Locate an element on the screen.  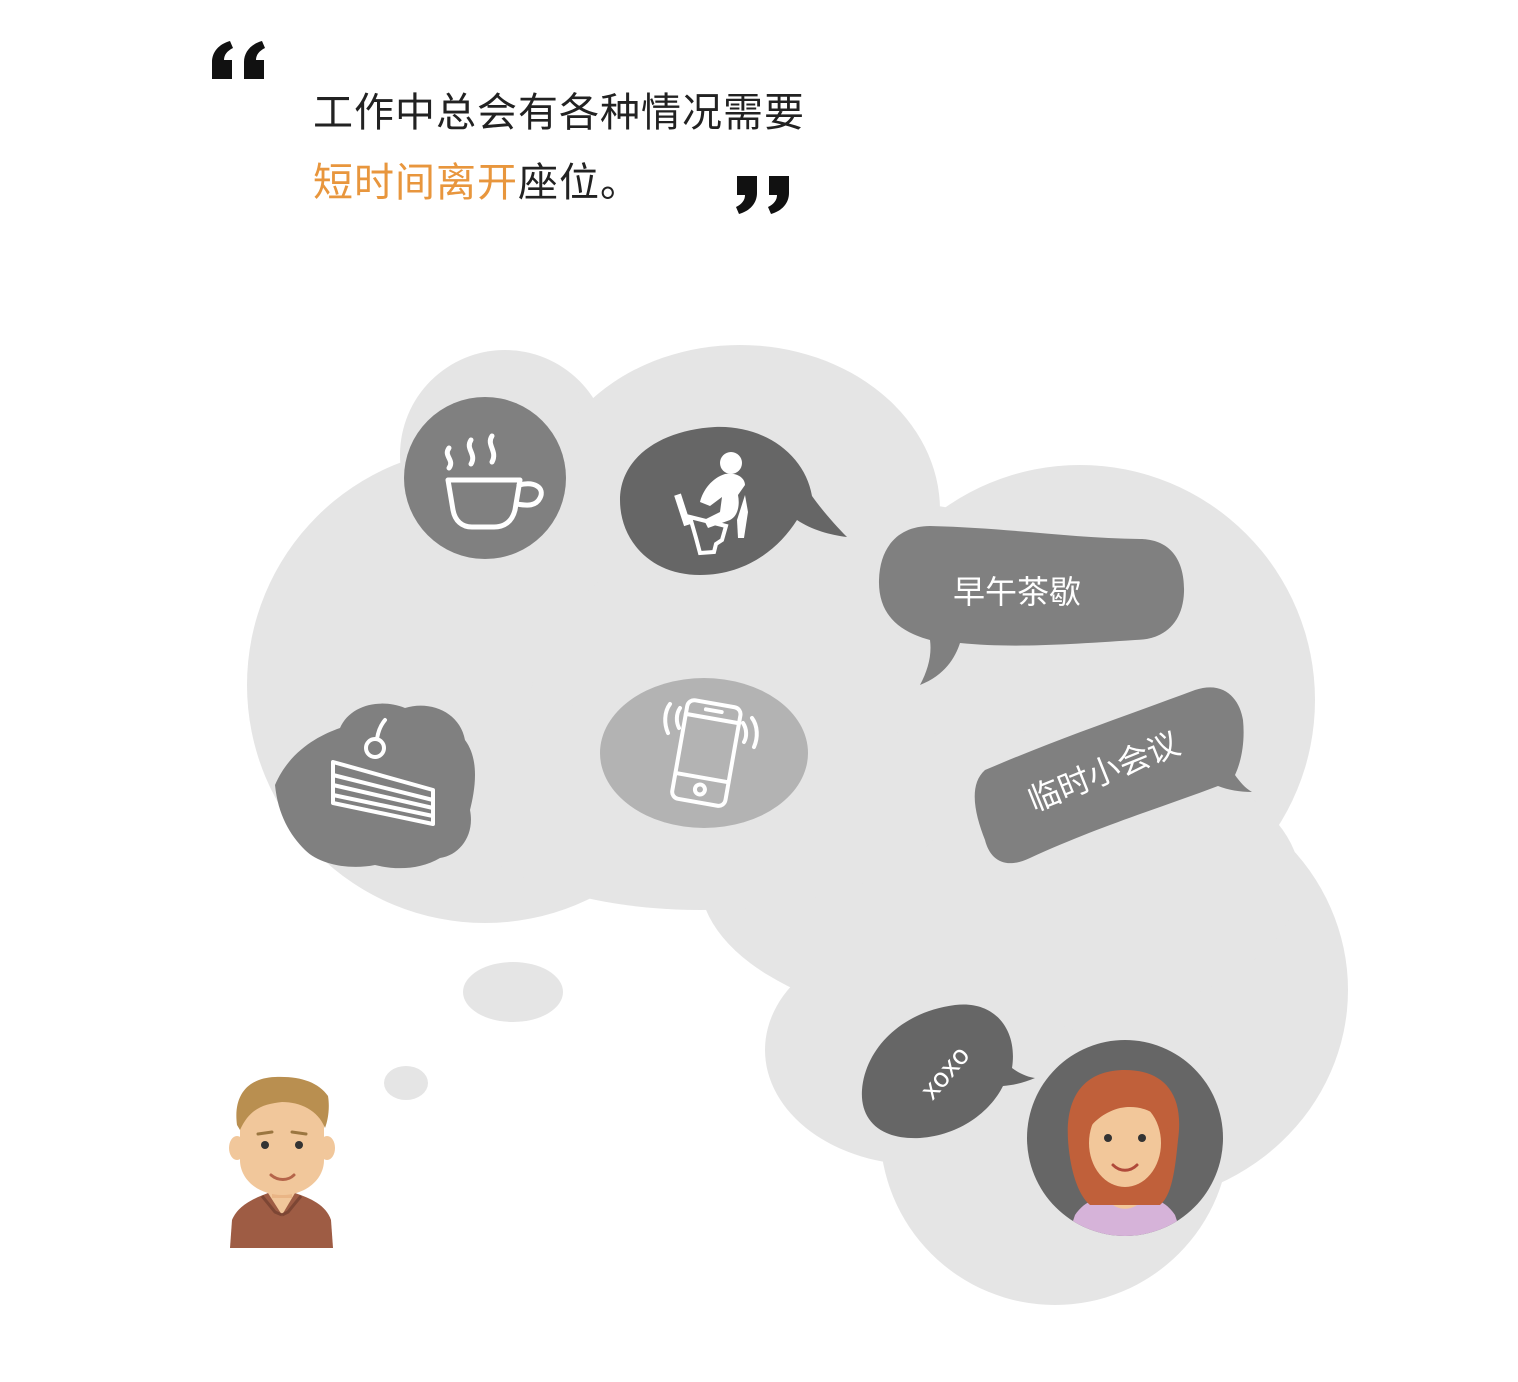
coffee-bubble is located at coordinates (485, 478).